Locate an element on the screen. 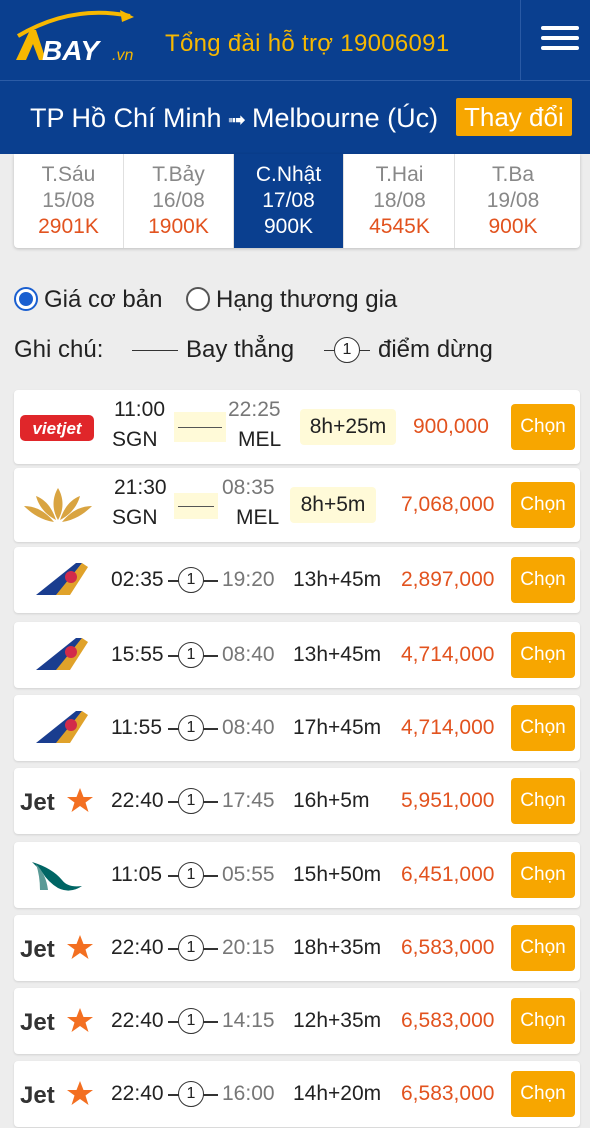 Image resolution: width=590 pixels, height=1128 pixels. departure-time: 15:55 is located at coordinates (137, 654).